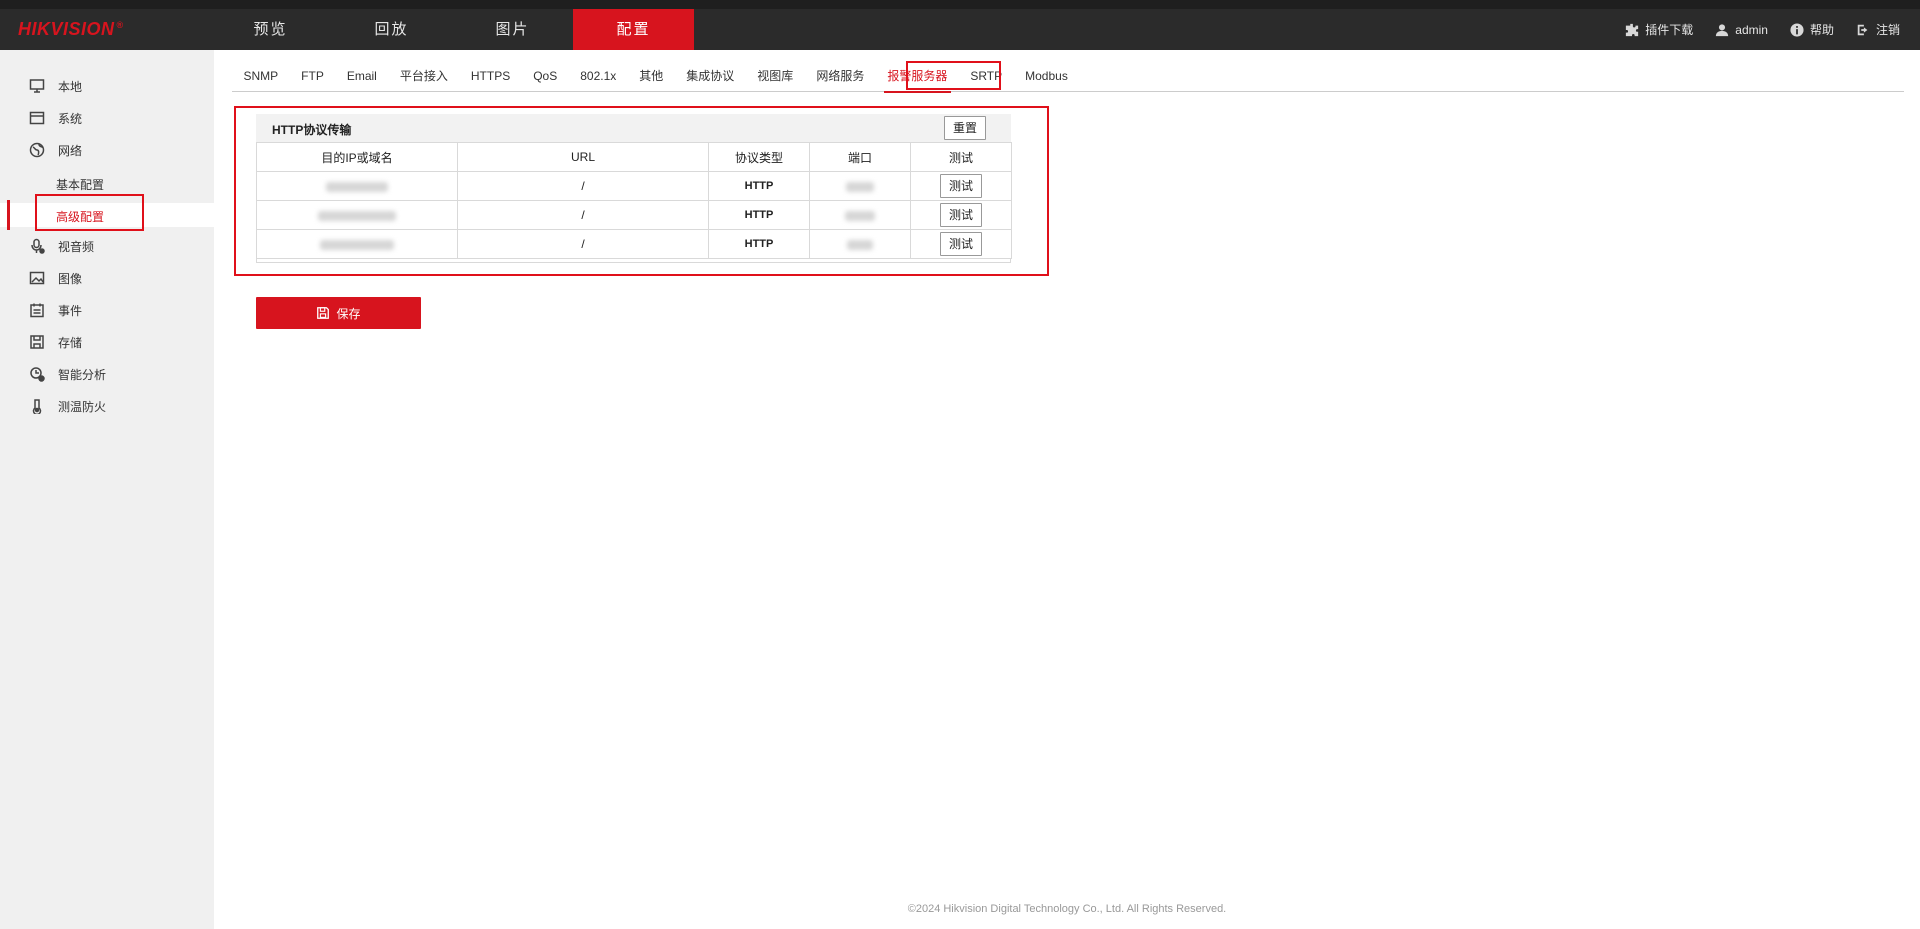 This screenshot has height=929, width=1920. I want to click on sidebar-item-label: 网络, so click(70, 150).